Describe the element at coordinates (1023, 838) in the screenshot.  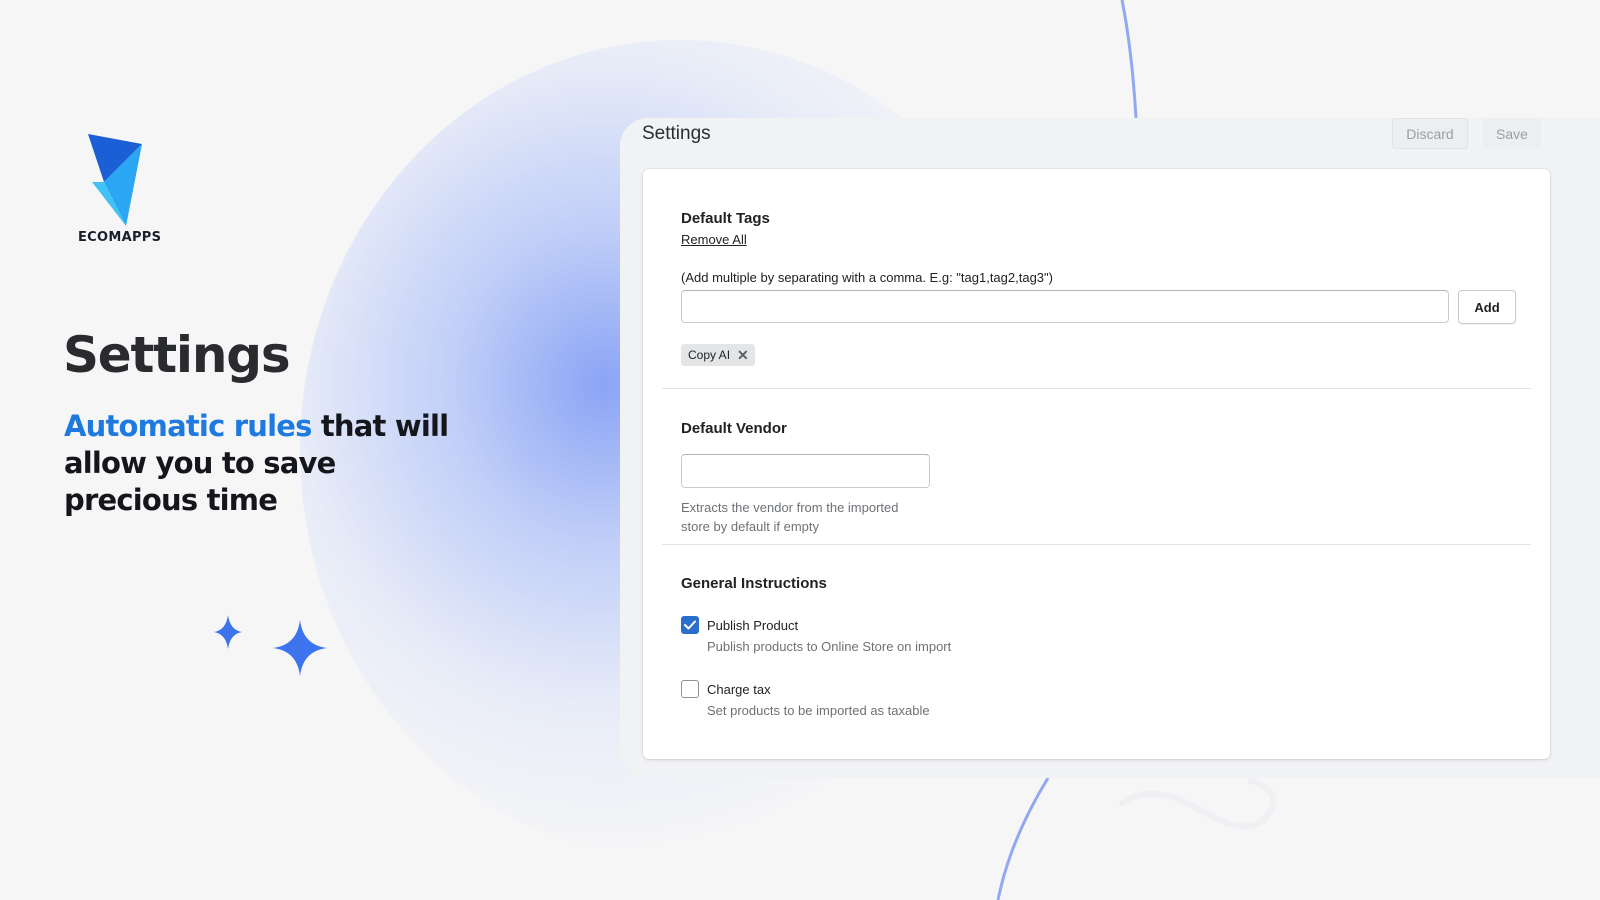
I see `background-arc-bottom` at that location.